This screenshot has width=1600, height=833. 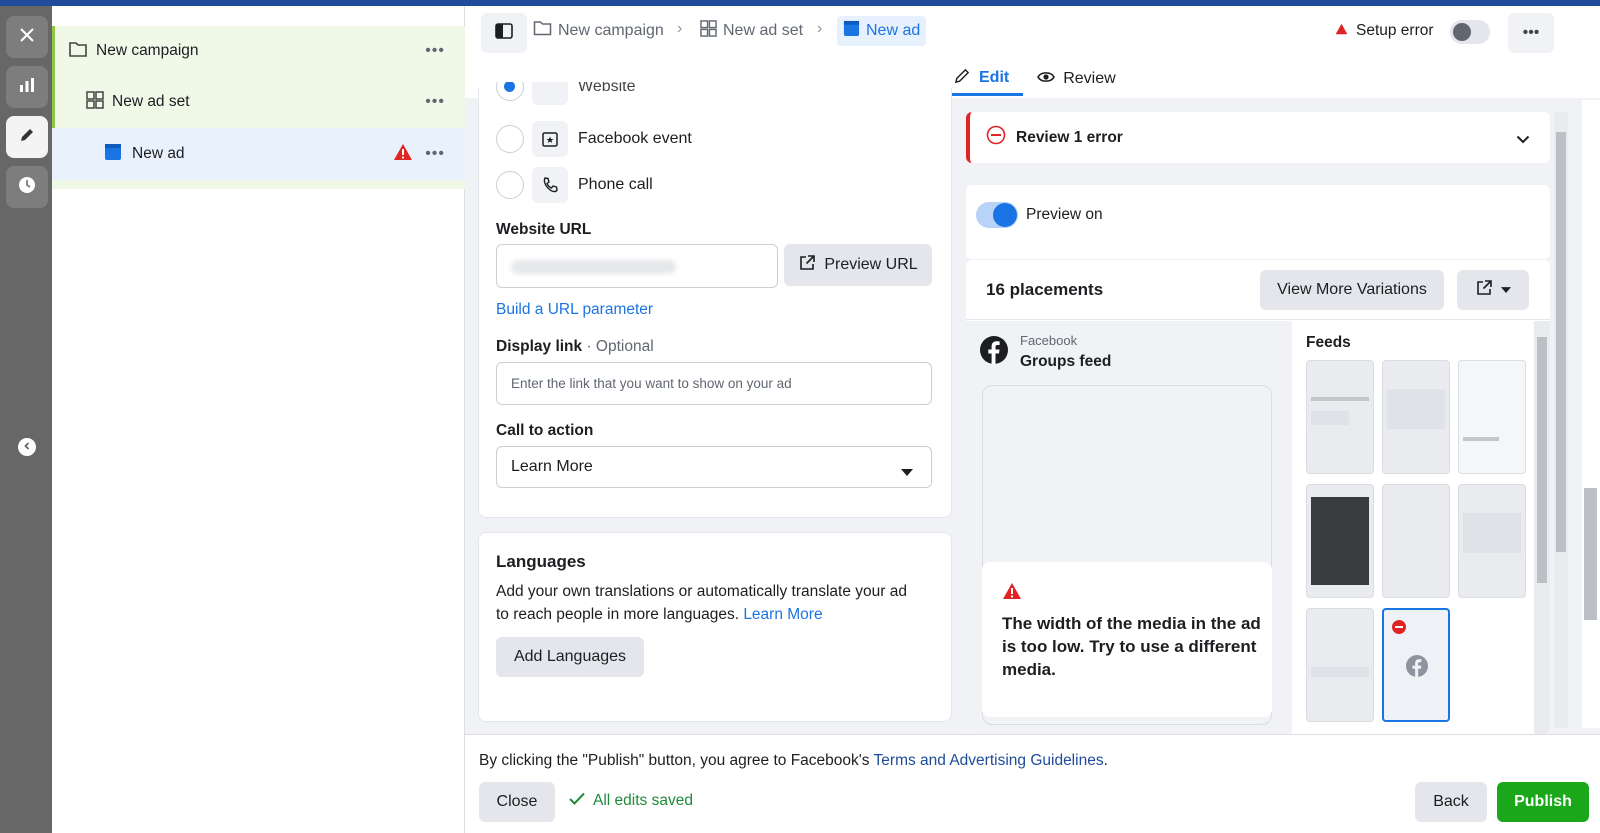 I want to click on share-preview-button, so click(x=1493, y=290).